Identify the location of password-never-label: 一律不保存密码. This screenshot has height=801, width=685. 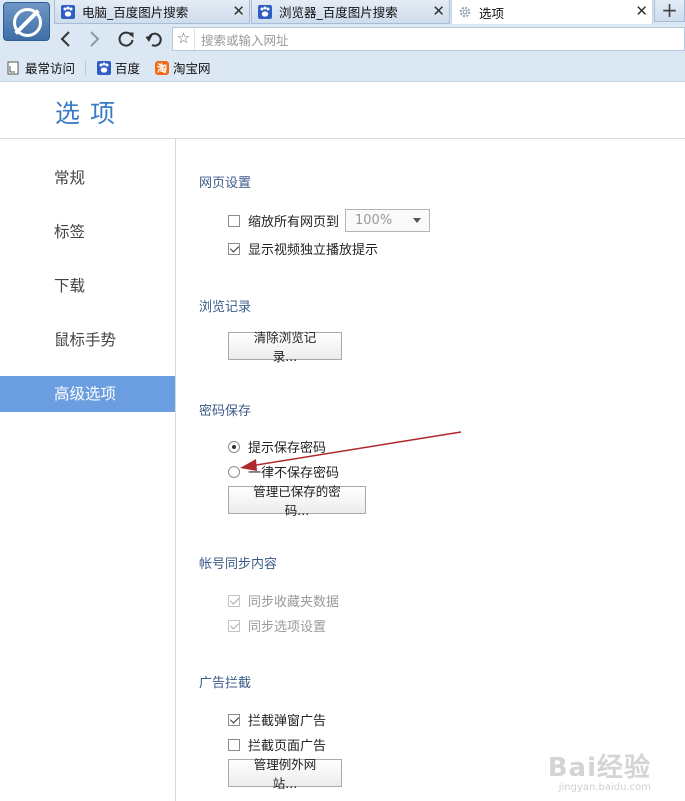
(294, 473).